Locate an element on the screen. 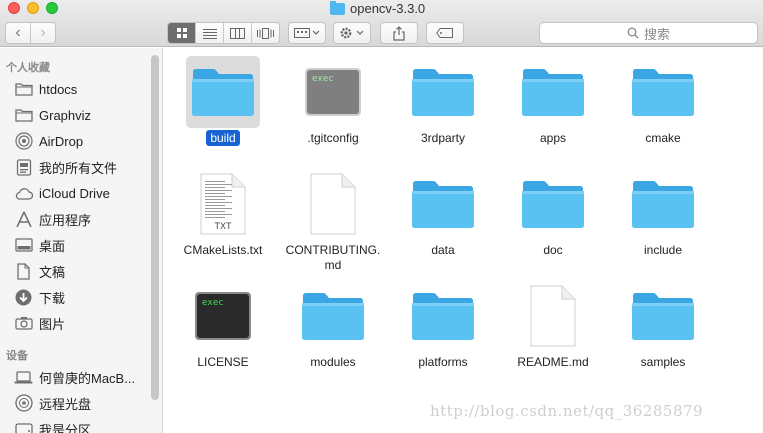  sidebar-item: iCloud Drive is located at coordinates (62, 193).